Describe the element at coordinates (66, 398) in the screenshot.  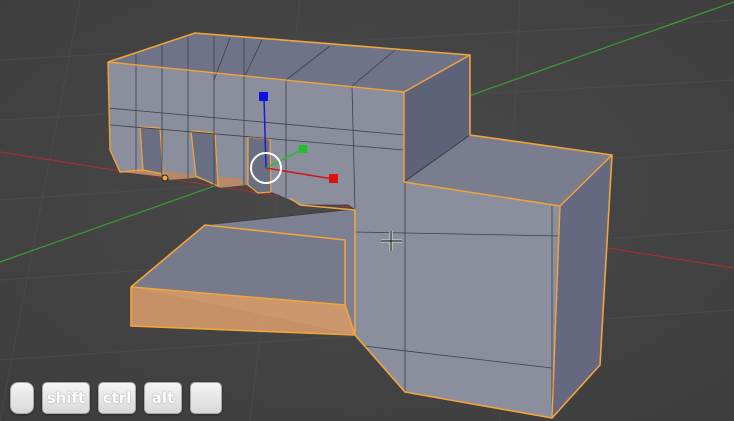
I see `shift-key: shift` at that location.